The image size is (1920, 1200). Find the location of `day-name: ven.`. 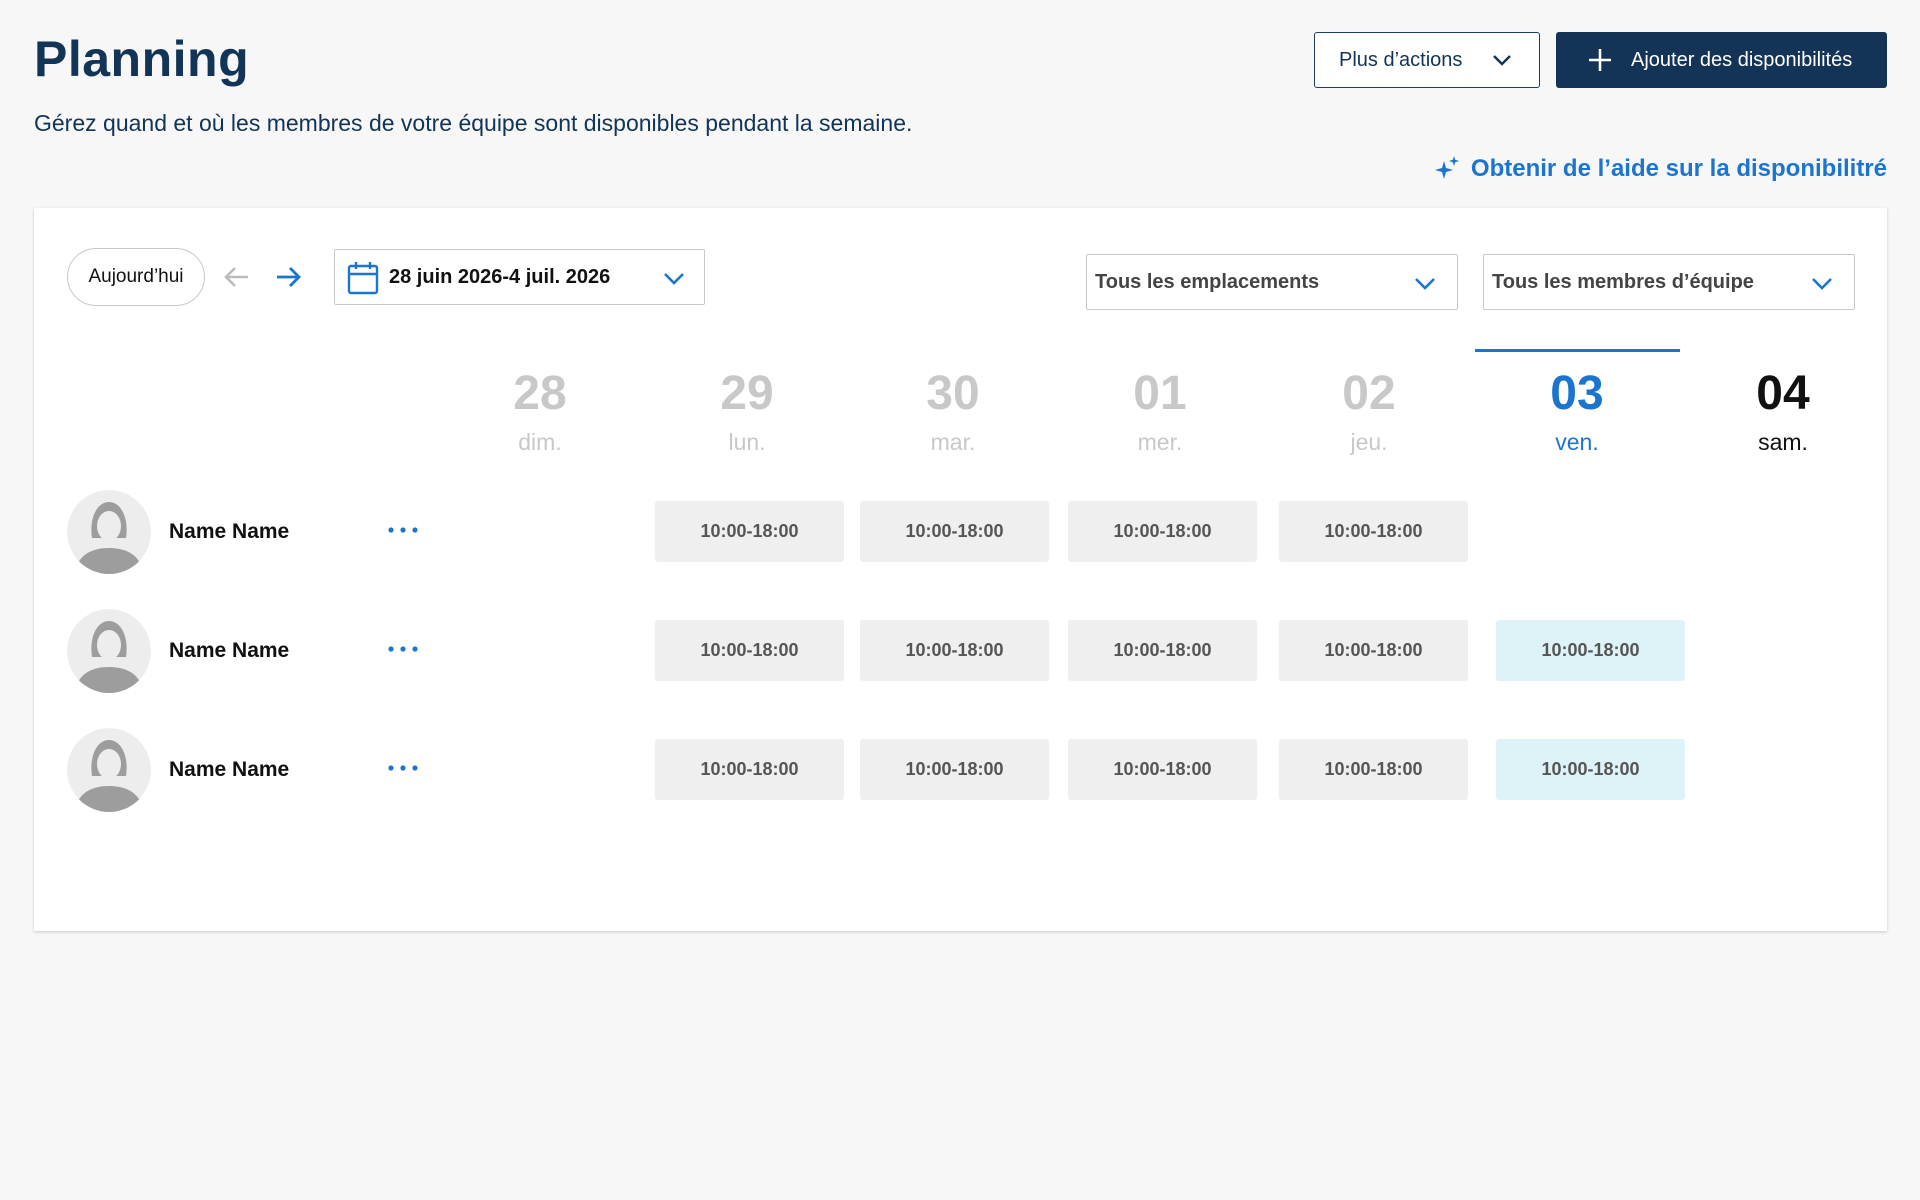

day-name: ven. is located at coordinates (1577, 441).